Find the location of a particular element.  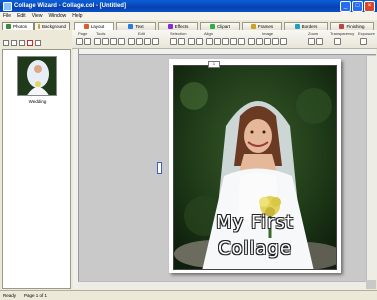

flip-v-button is located at coordinates (275, 41).